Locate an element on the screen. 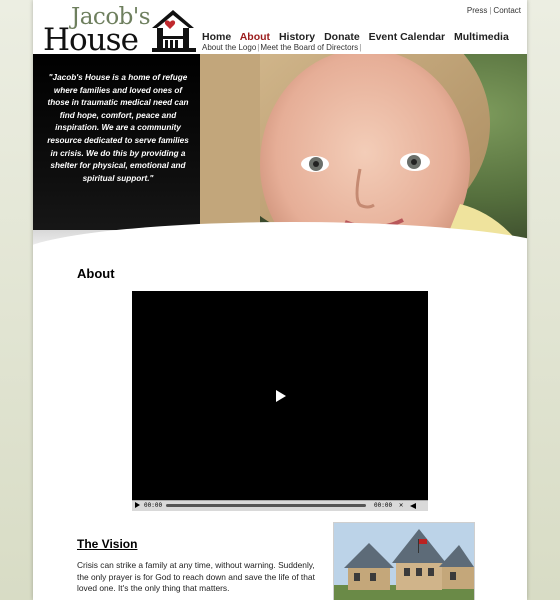 Image resolution: width=560 pixels, height=600 pixels. time-total: 00:00 is located at coordinates (383, 505).